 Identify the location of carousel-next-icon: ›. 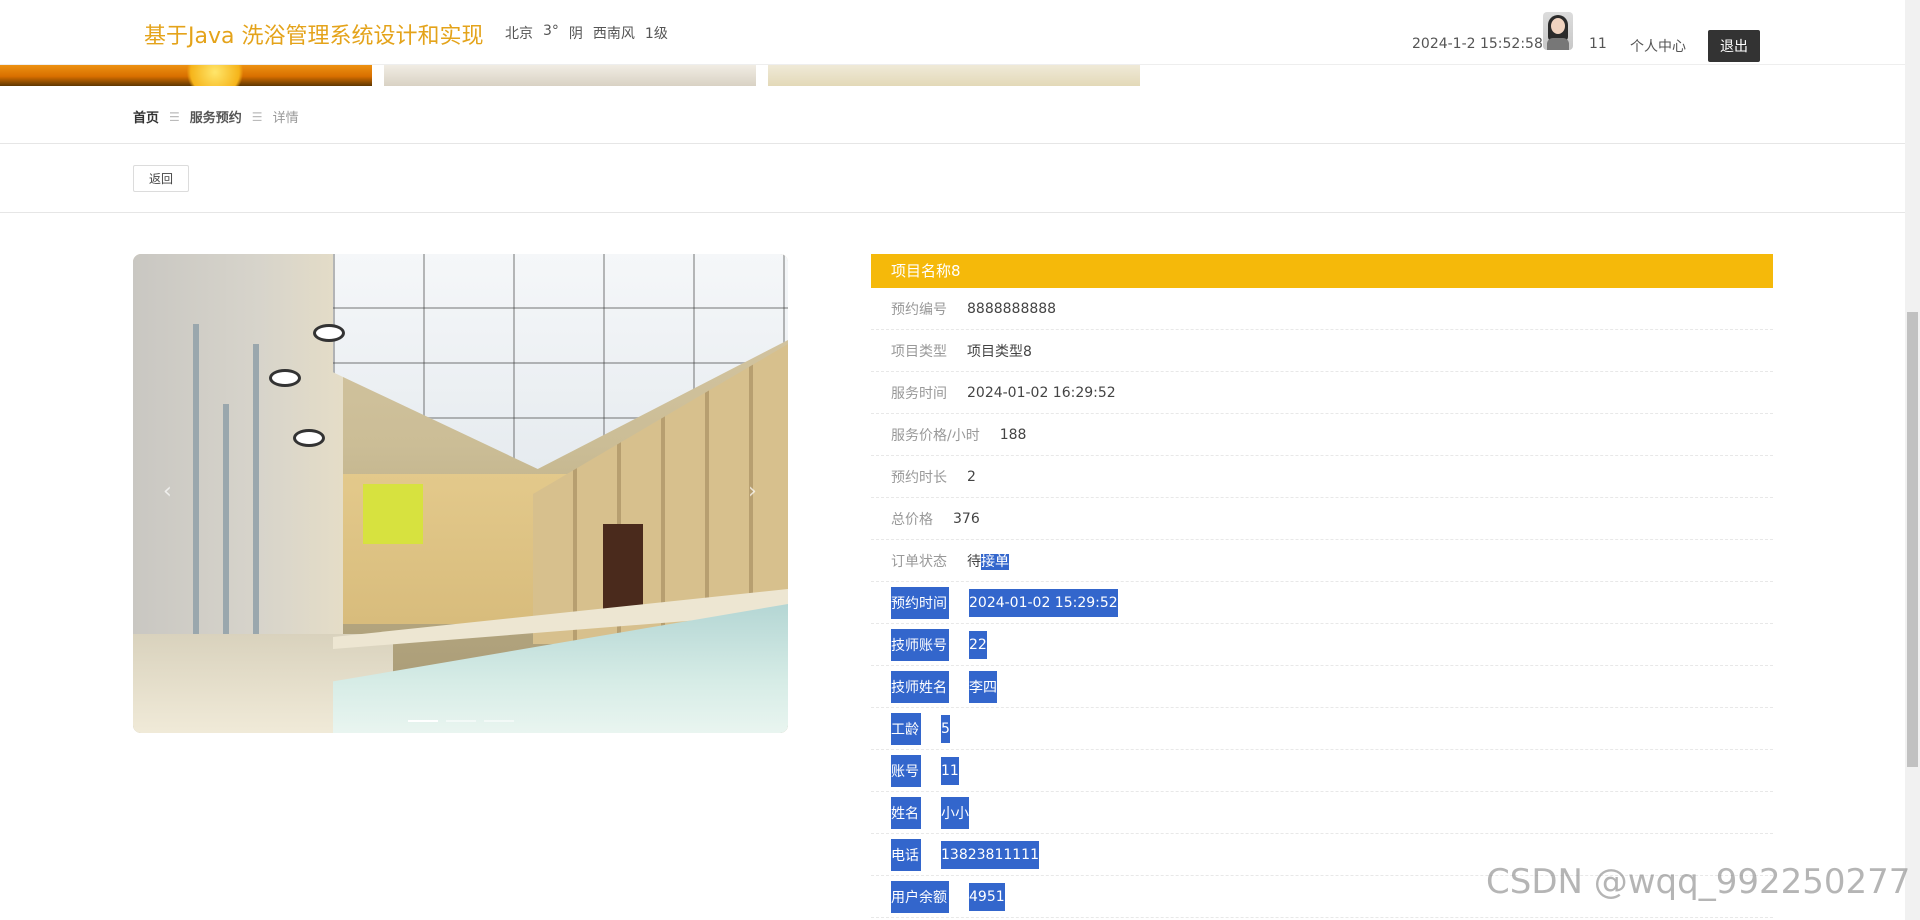
(752, 491).